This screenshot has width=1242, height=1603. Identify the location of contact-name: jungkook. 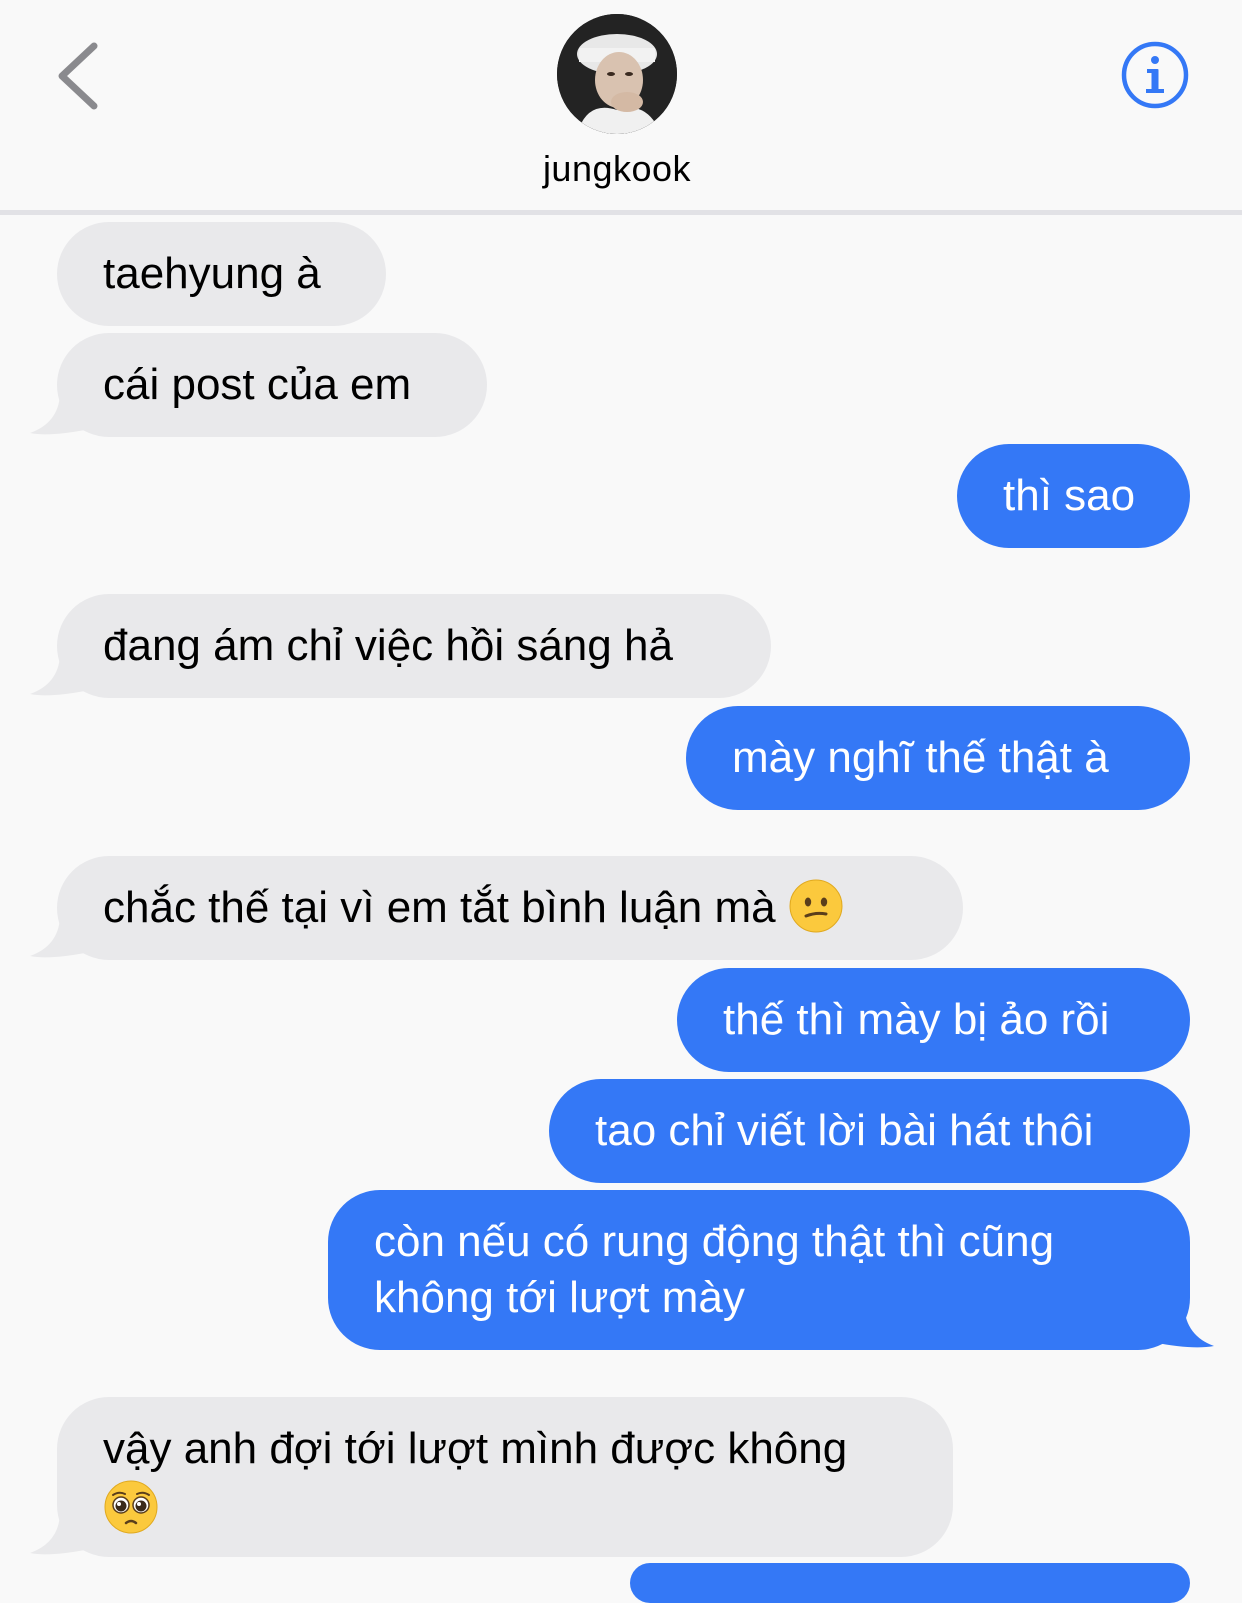
(617, 169).